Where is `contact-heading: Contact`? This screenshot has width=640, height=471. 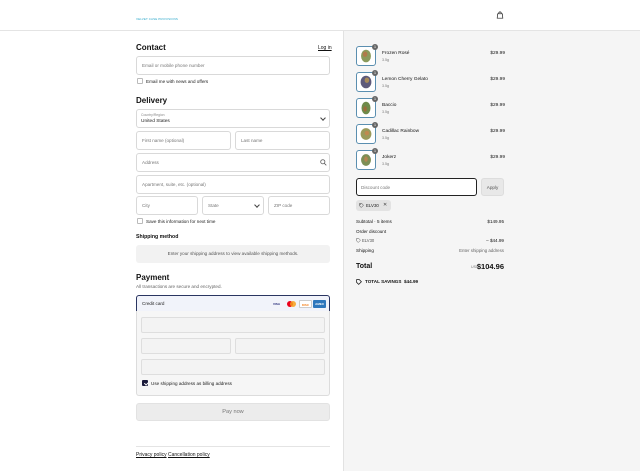
contact-heading: Contact is located at coordinates (151, 47).